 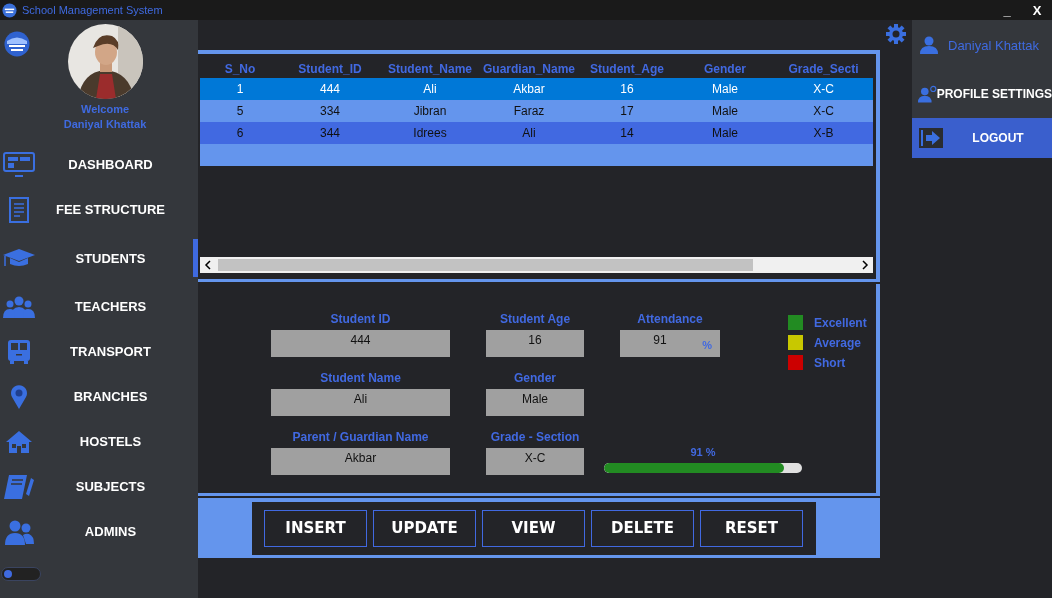 What do you see at coordinates (360, 461) in the screenshot?
I see `input-field: Akbar` at bounding box center [360, 461].